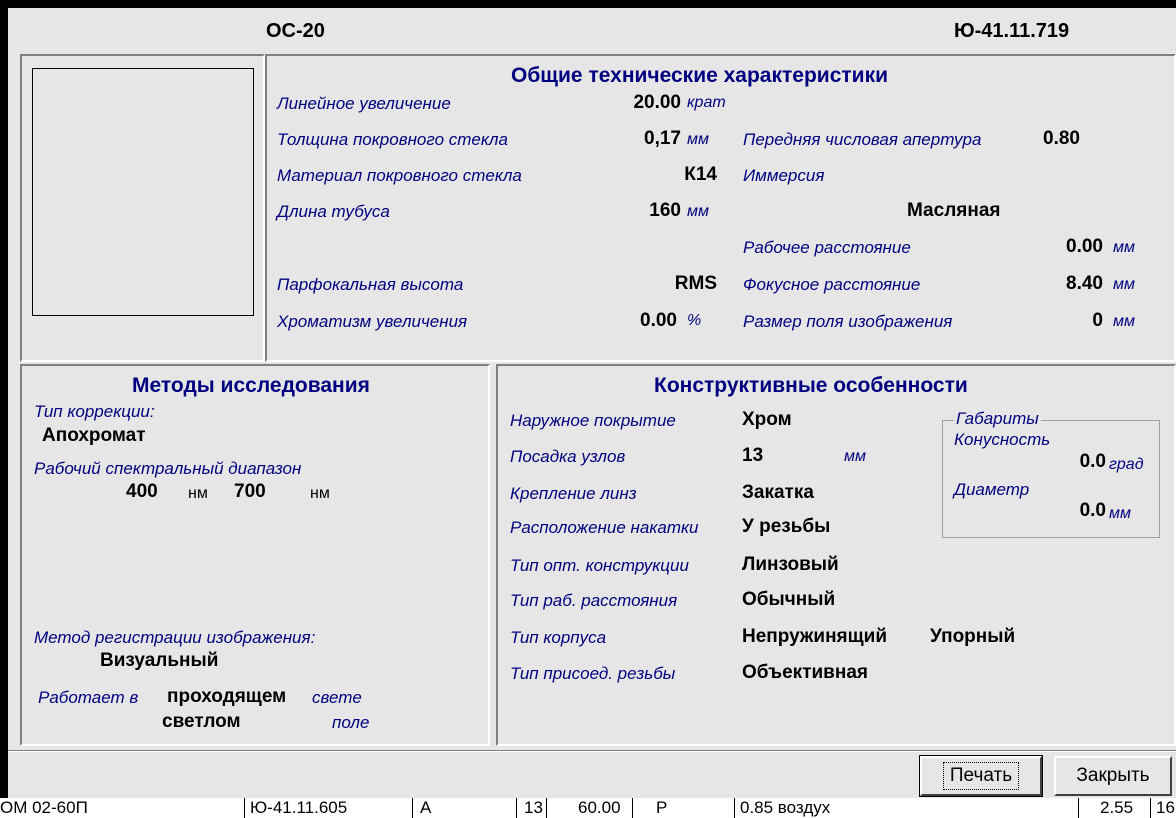 The height and width of the screenshot is (818, 1176). I want to click on immersion-label: Иммерсия, so click(784, 175).